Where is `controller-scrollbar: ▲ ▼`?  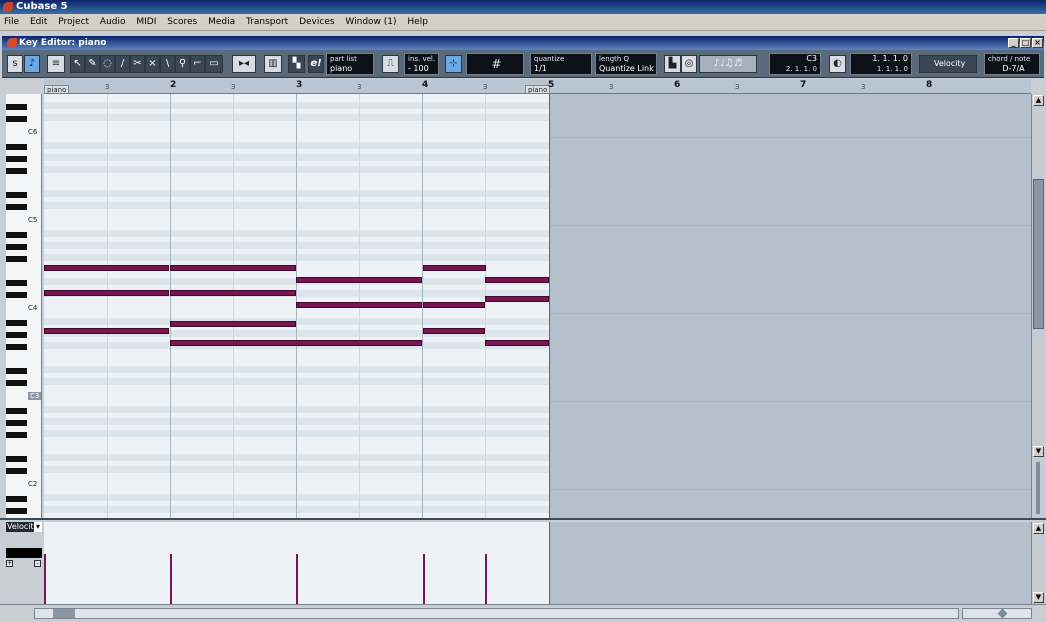
controller-scrollbar: ▲ ▼ is located at coordinates (1037, 563).